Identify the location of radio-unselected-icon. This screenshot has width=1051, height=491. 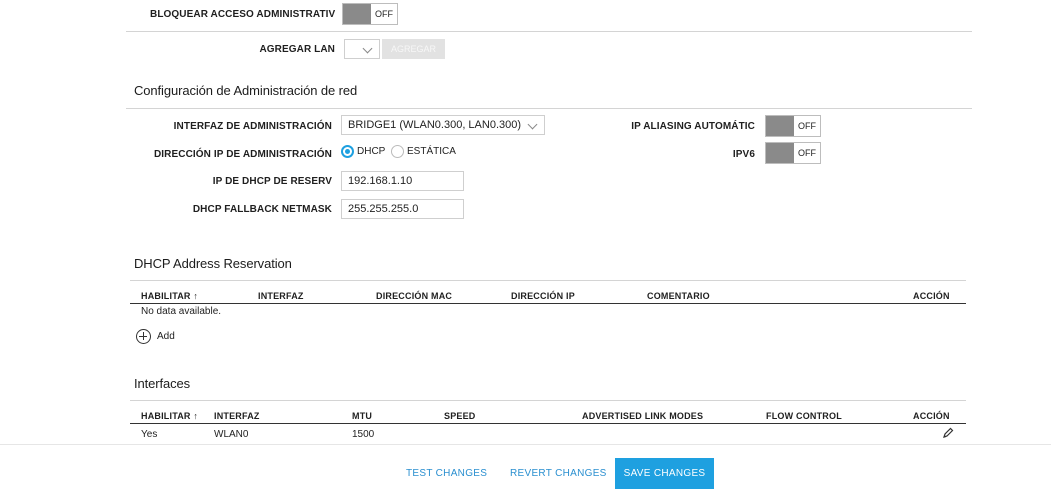
(397, 151).